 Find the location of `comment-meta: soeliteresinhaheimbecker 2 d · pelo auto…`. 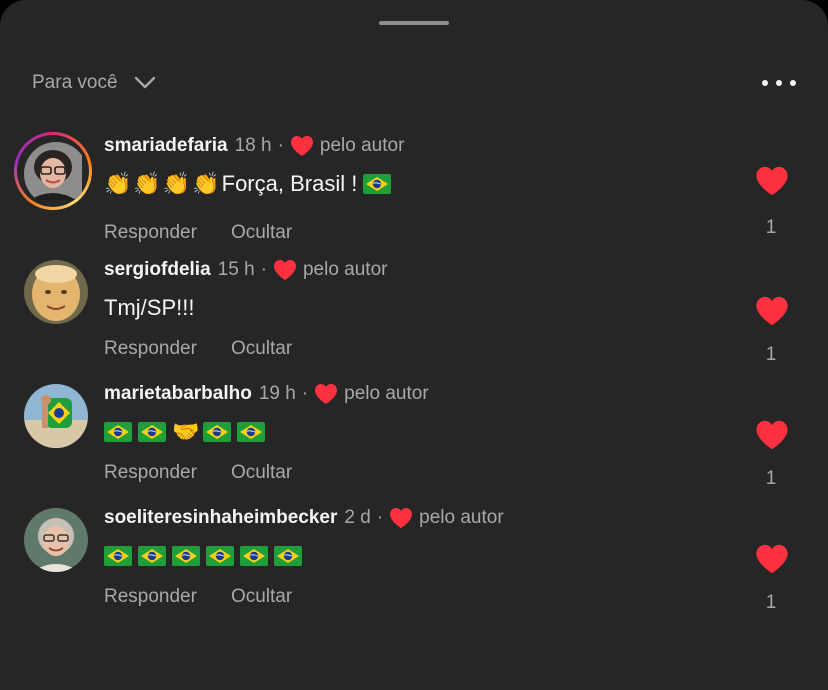

comment-meta: soeliteresinhaheimbecker 2 d · pelo auto… is located at coordinates (304, 518).